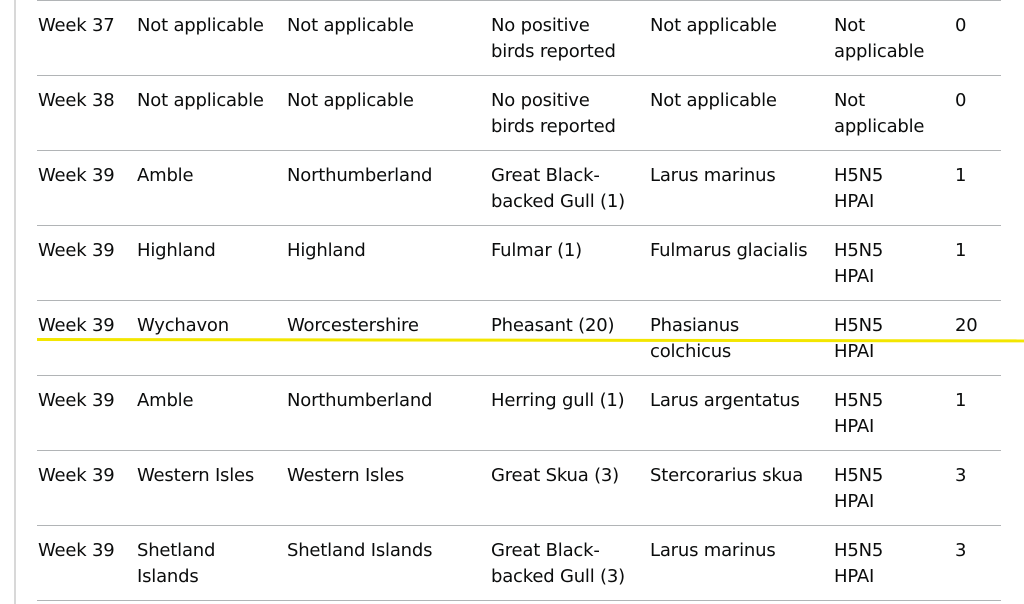 Image resolution: width=1024 pixels, height=604 pixels. Describe the element at coordinates (558, 563) in the screenshot. I see `cell-species-count: Great Black- backed Gull (3)` at that location.